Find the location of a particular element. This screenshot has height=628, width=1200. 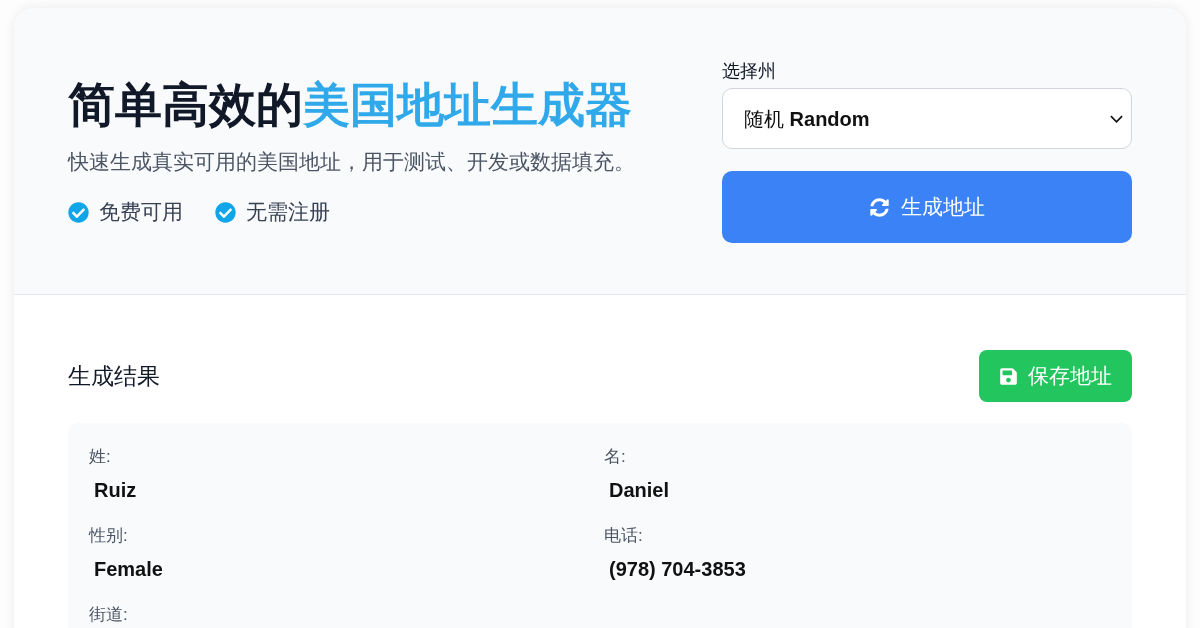

hero-subtitle: 快速生成真实可用的美国地址，用于测试、开发或数据填充。 is located at coordinates (351, 162).